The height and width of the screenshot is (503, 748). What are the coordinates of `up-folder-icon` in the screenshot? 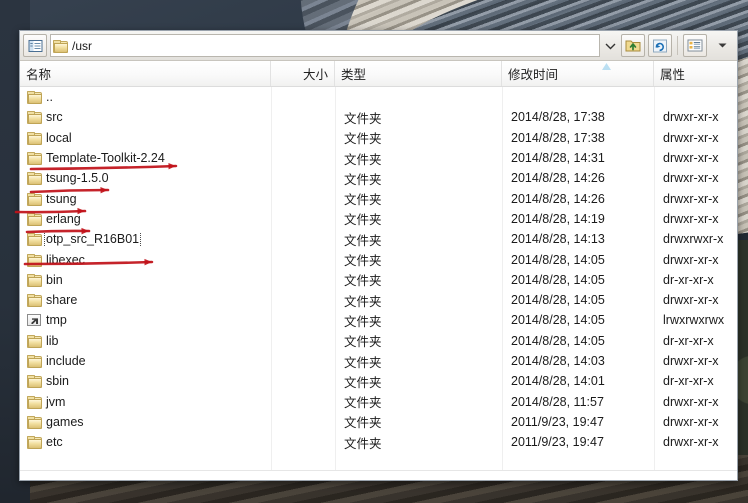 It's located at (633, 45).